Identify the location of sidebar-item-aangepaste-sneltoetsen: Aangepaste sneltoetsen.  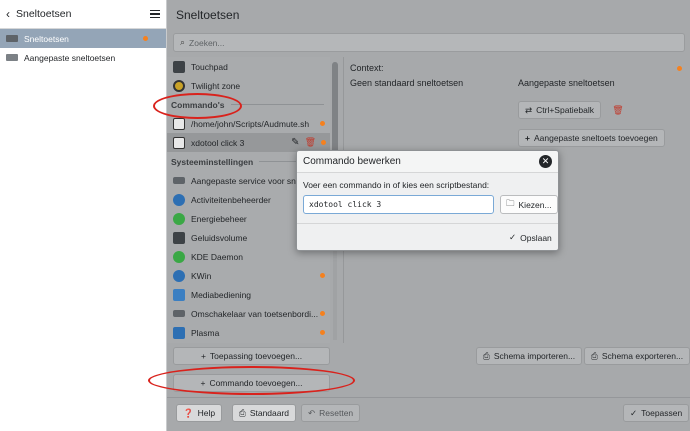
(83, 57).